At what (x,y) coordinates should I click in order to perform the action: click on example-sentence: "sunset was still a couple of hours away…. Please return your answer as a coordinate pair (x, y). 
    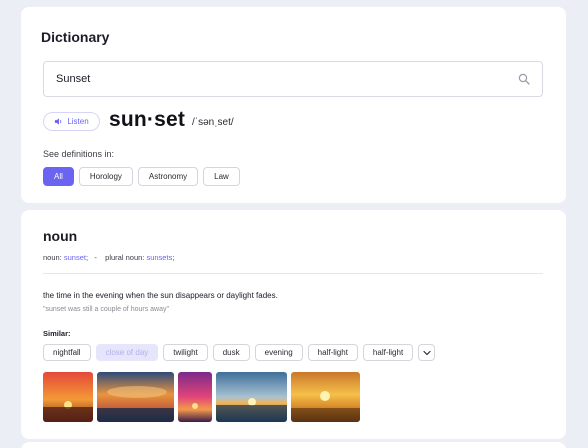
    Looking at the image, I should click on (106, 309).